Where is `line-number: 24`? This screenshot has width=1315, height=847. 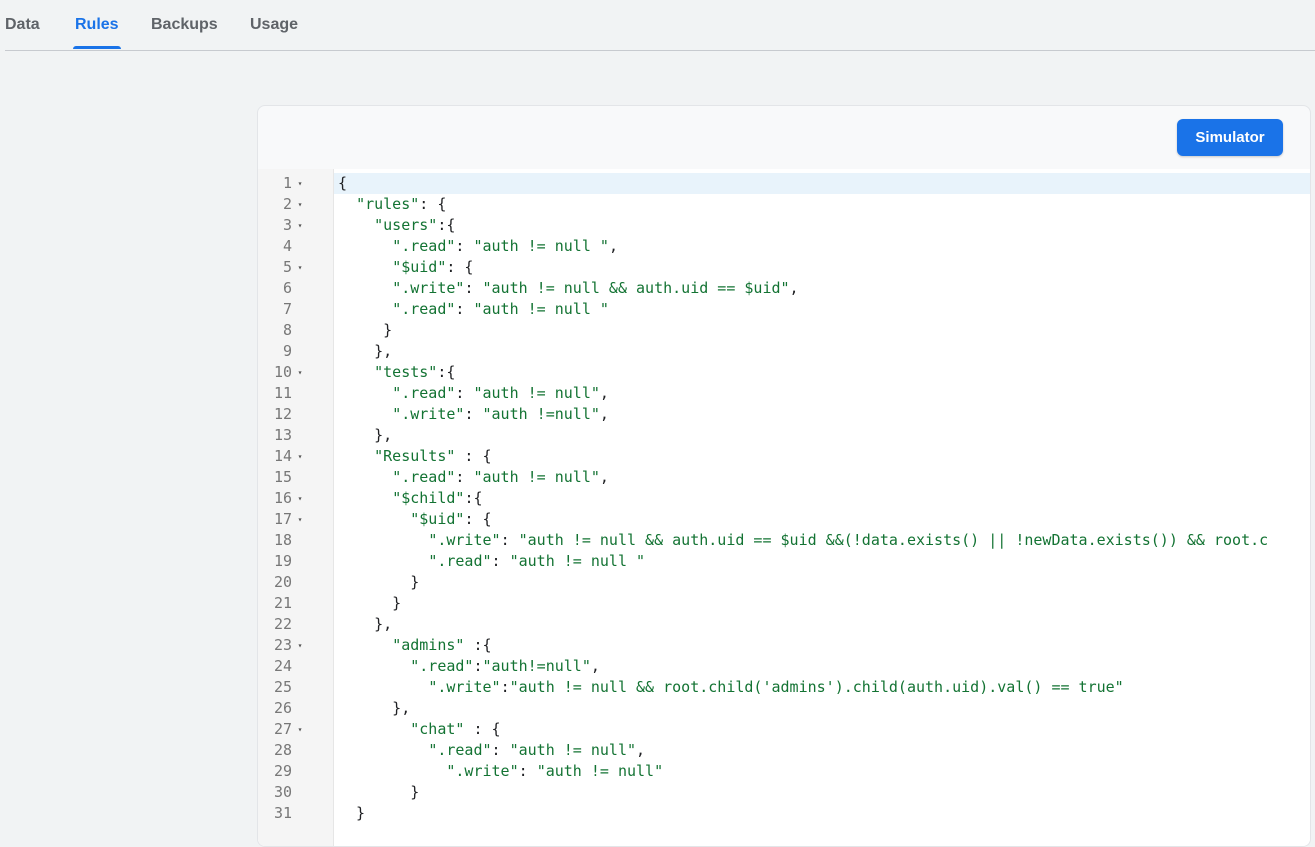
line-number: 24 is located at coordinates (282, 666).